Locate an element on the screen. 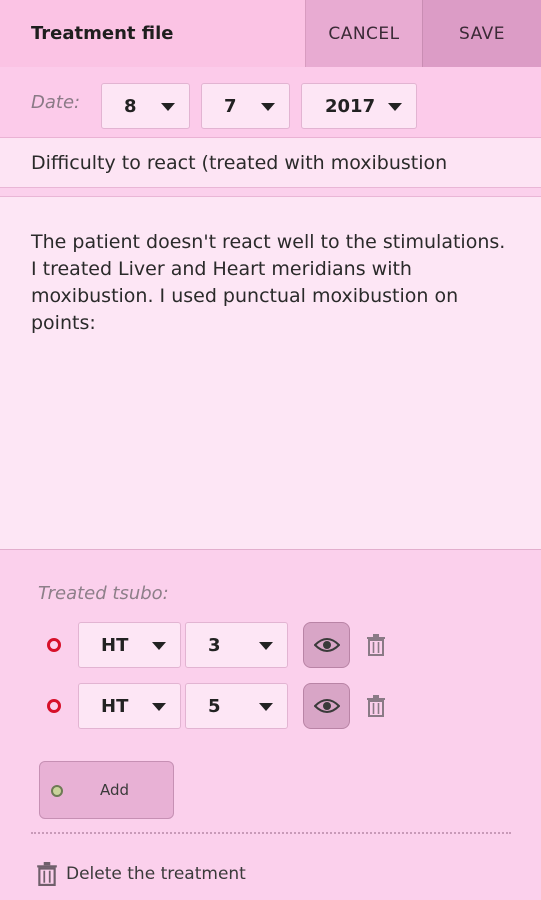  month-select: 7 is located at coordinates (245, 106).